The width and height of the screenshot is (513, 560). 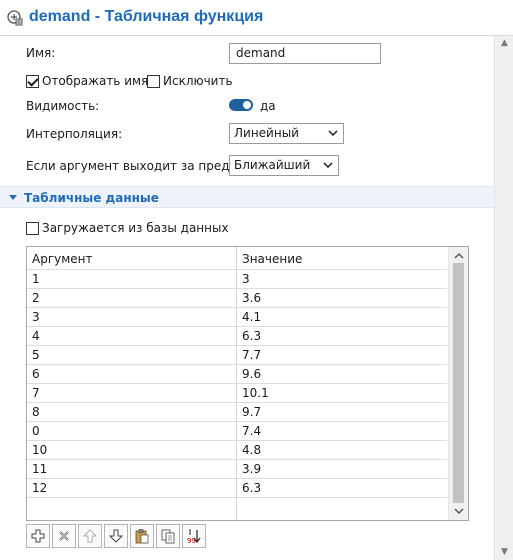 What do you see at coordinates (32, 228) in the screenshot?
I see `load-from-db-checkbox` at bounding box center [32, 228].